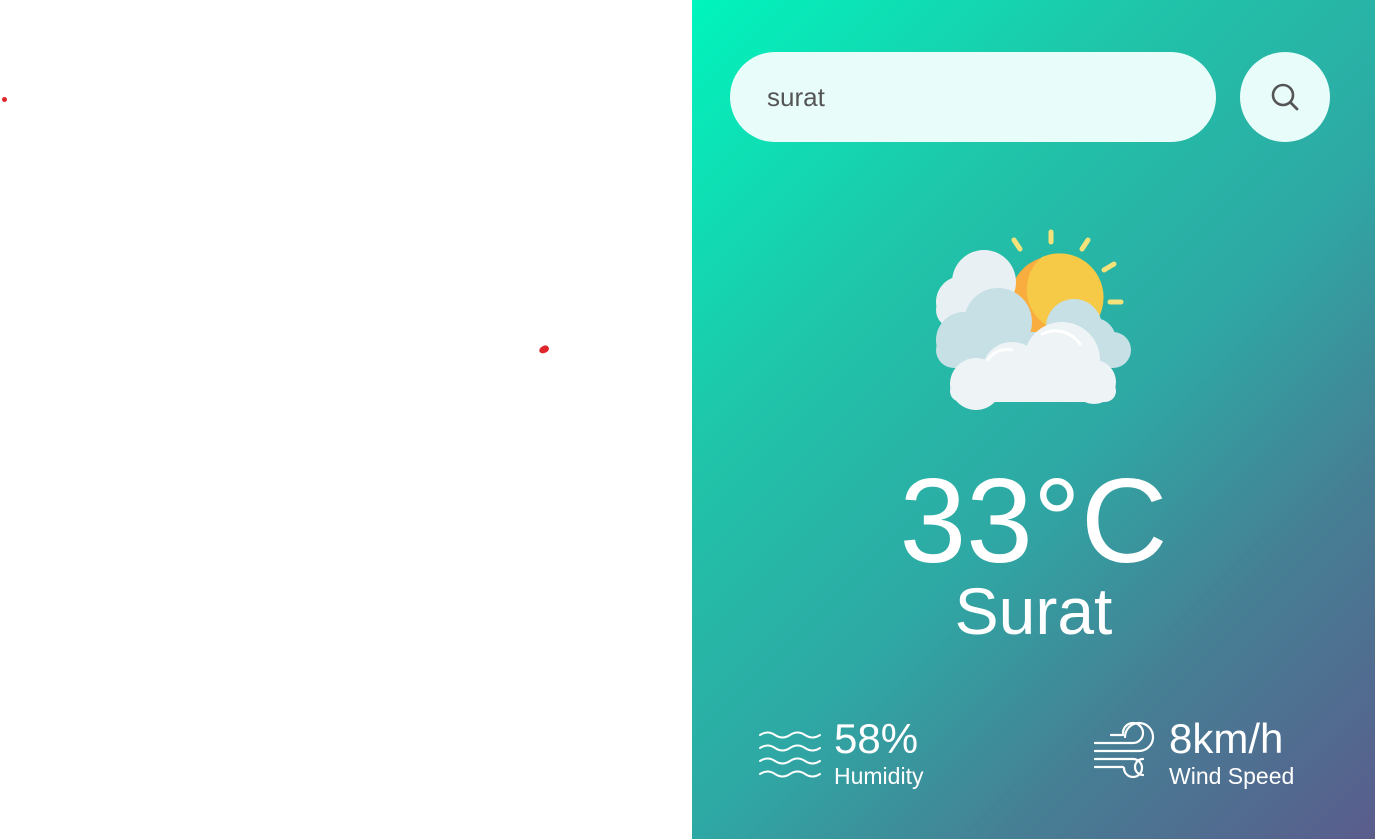  What do you see at coordinates (1232, 776) in the screenshot?
I see `wind-speed-label: Wind Speed` at bounding box center [1232, 776].